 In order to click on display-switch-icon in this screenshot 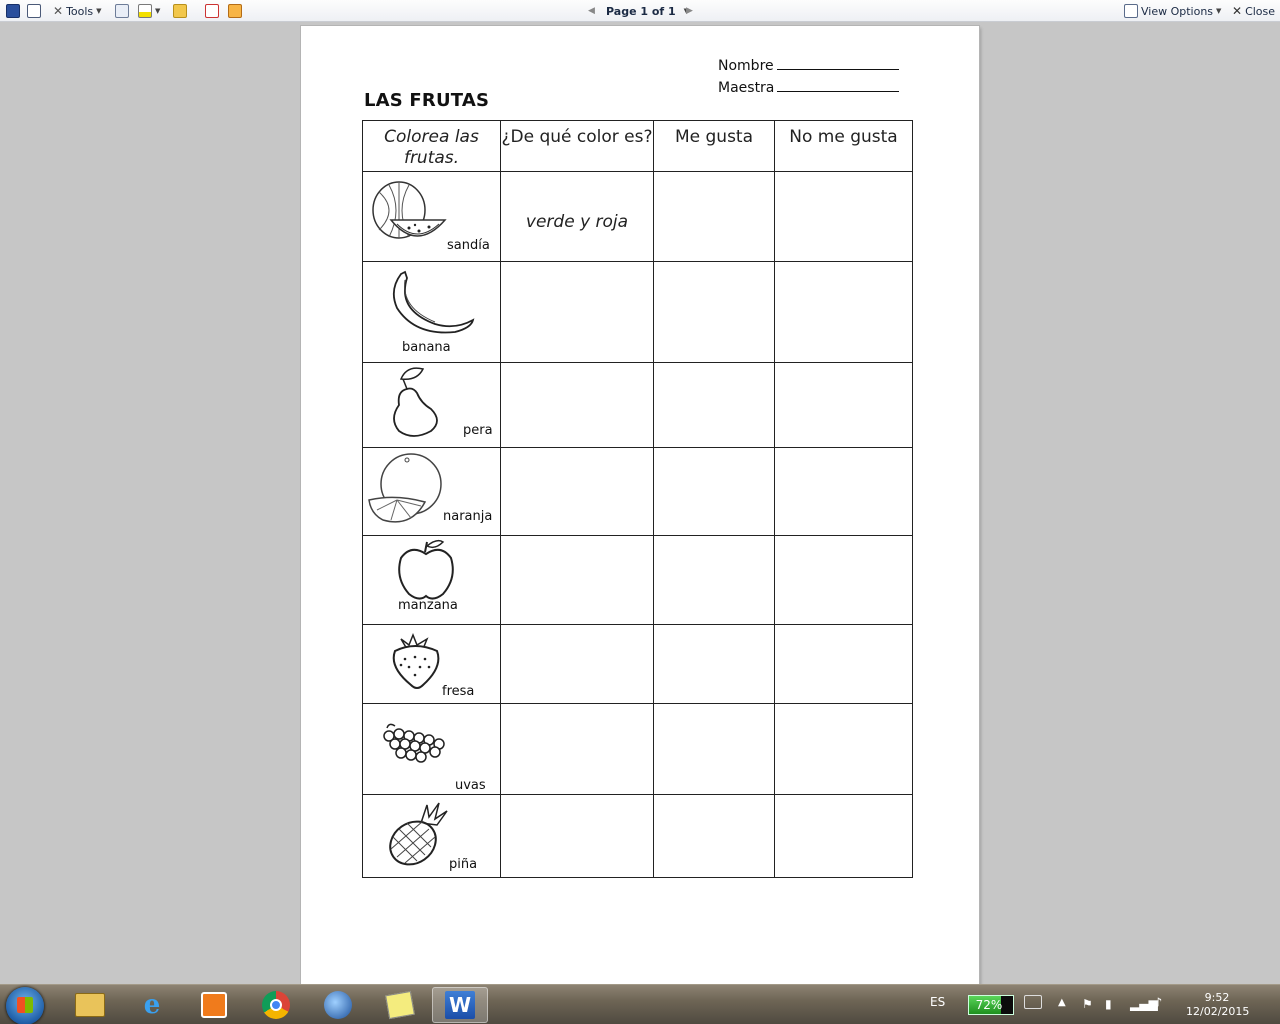, I will do `click(1033, 1002)`.